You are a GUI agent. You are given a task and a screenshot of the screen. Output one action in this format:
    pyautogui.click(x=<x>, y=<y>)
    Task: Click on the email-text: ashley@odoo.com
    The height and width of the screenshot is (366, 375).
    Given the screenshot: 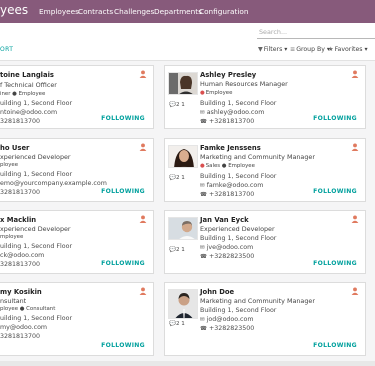 What is the action you would take?
    pyautogui.click(x=235, y=112)
    